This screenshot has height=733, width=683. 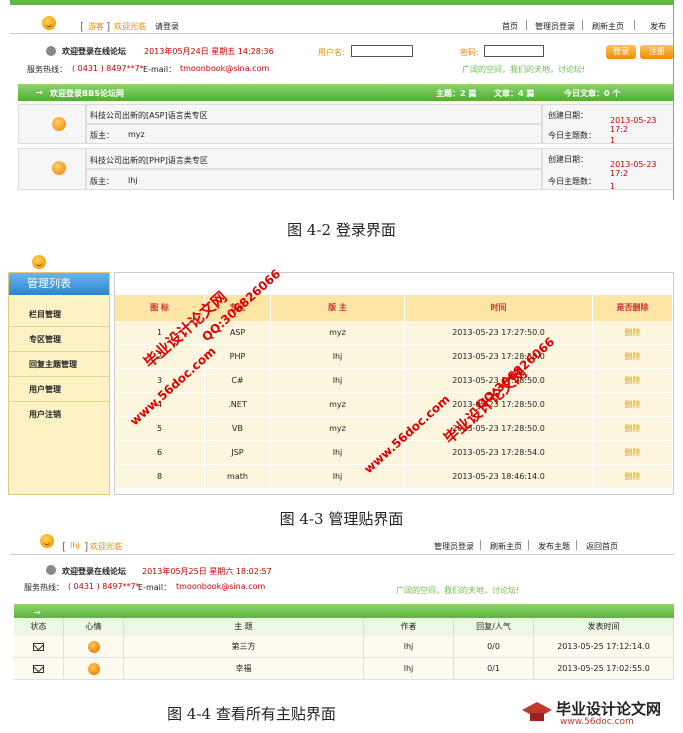 I want to click on email: tmoonbook@sina.com, so click(x=225, y=68).